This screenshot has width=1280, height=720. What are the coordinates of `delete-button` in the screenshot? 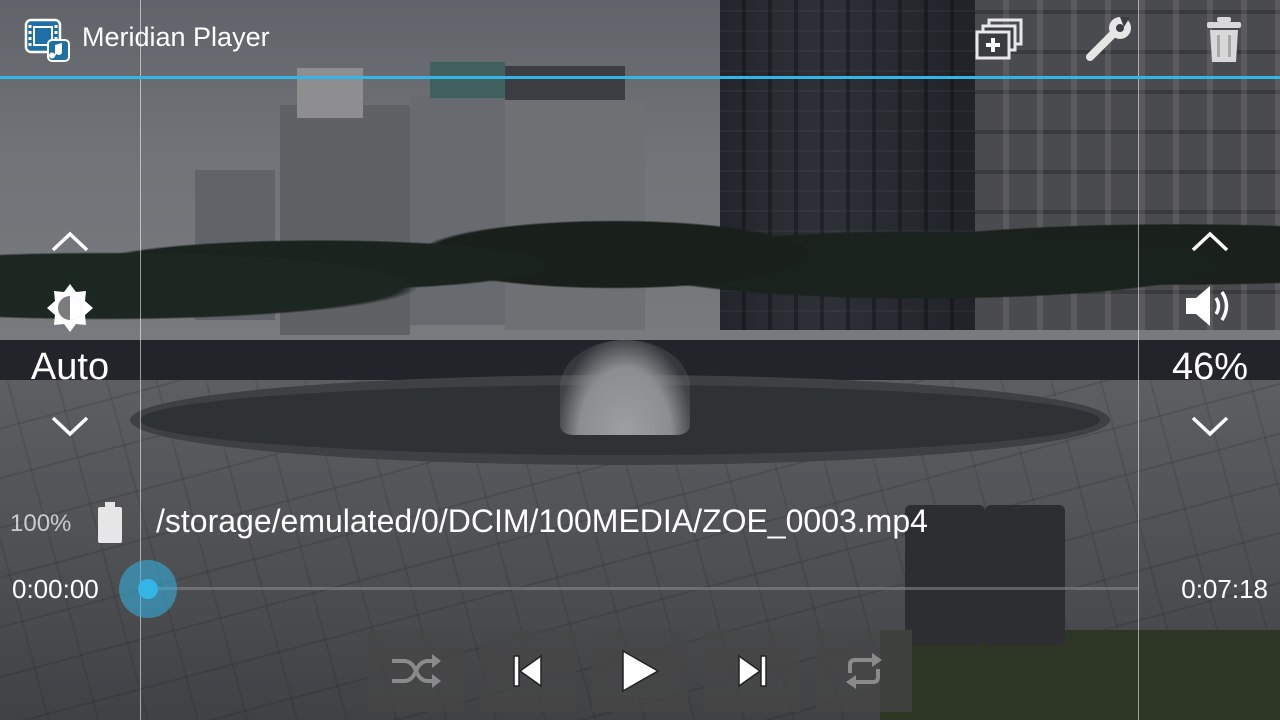 It's located at (1224, 40).